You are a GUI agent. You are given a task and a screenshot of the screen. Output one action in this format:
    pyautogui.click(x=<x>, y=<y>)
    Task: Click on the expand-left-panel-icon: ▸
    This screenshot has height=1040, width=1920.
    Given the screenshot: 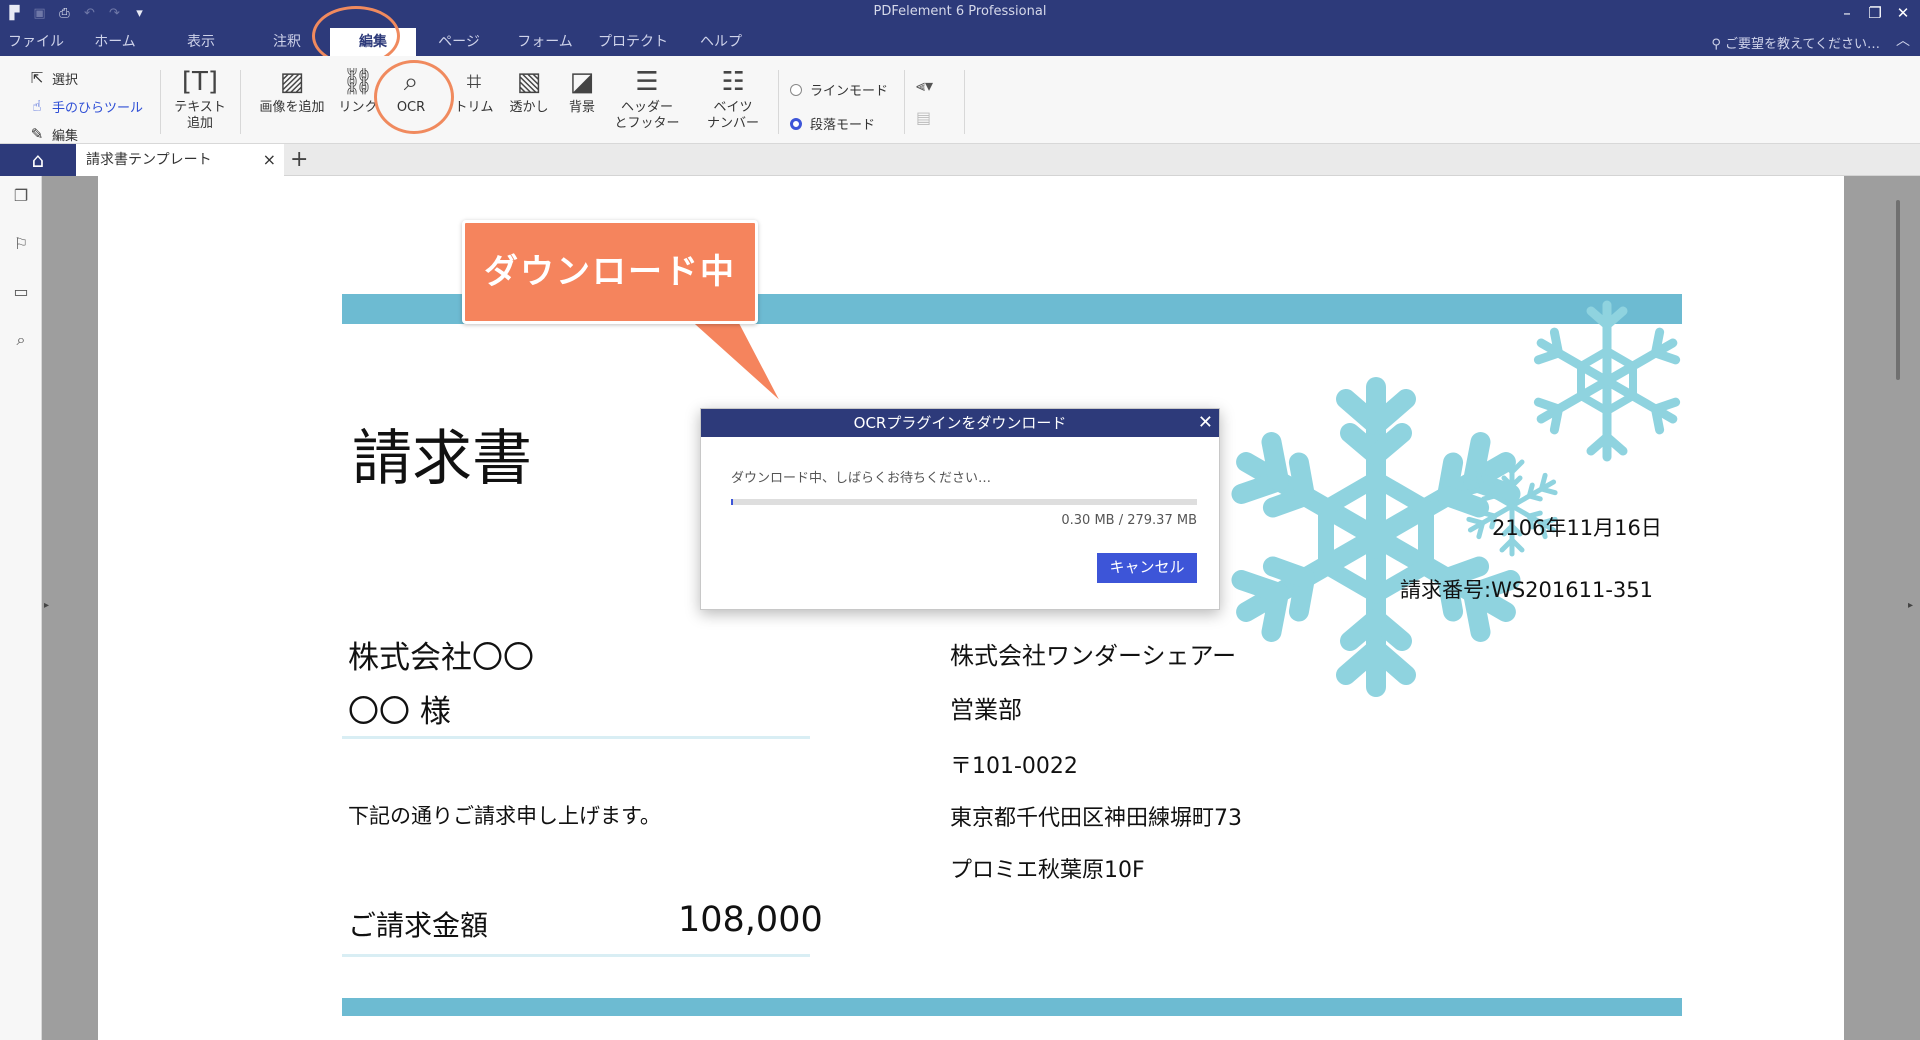 What is the action you would take?
    pyautogui.click(x=46, y=605)
    